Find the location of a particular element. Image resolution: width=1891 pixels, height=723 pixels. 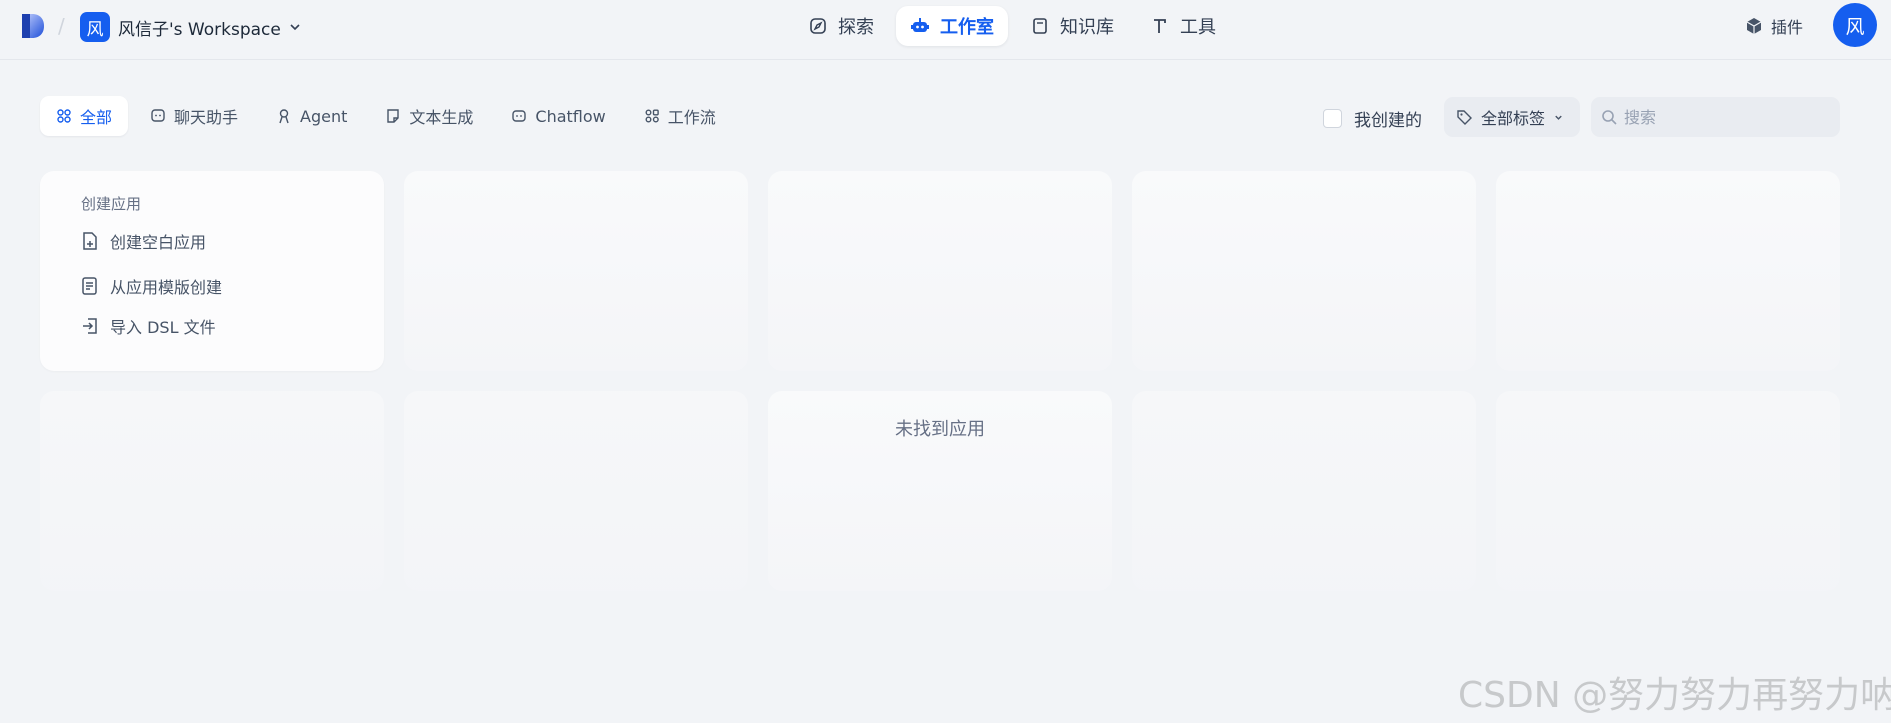

tab-workflow: 工作流 is located at coordinates (680, 116).